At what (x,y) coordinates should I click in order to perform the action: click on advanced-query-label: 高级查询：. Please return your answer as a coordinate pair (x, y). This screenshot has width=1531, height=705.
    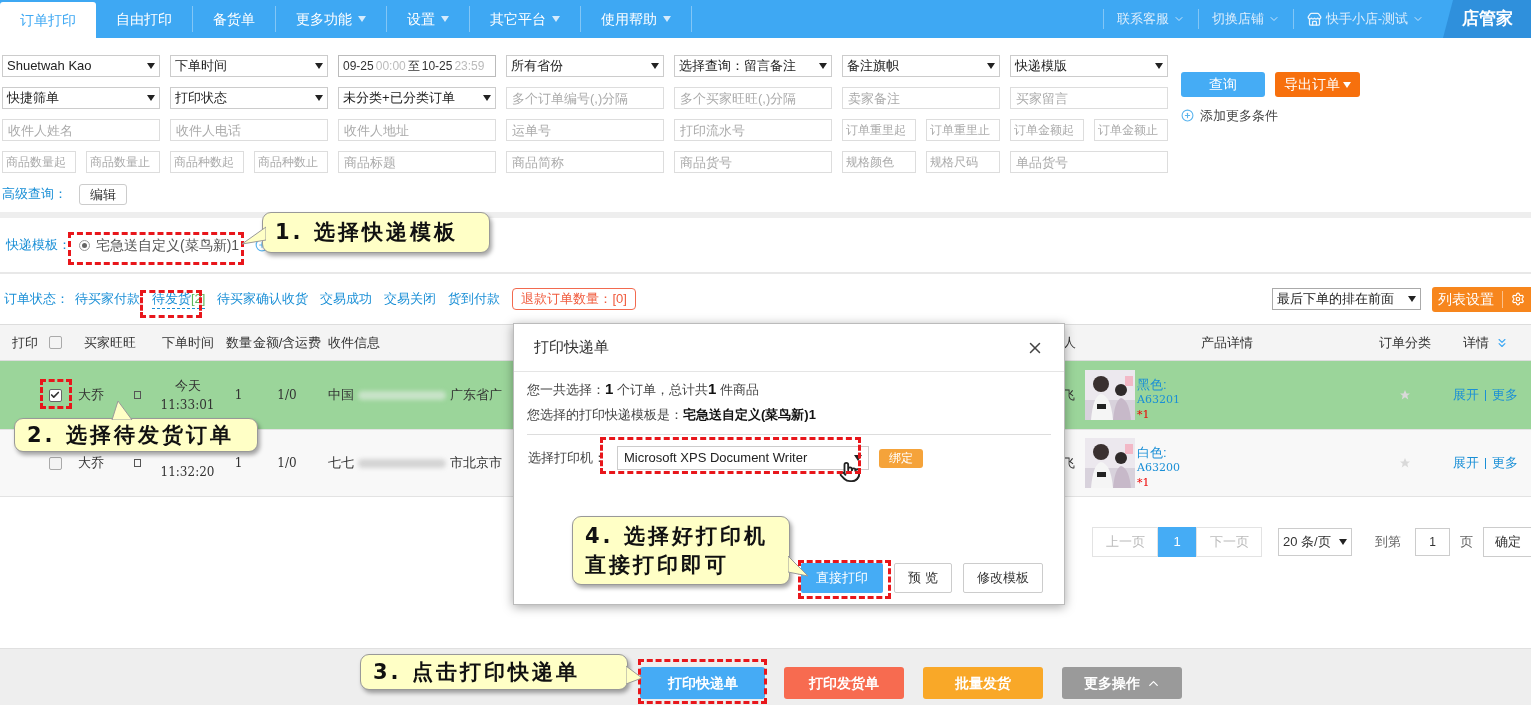
    Looking at the image, I should click on (34, 194).